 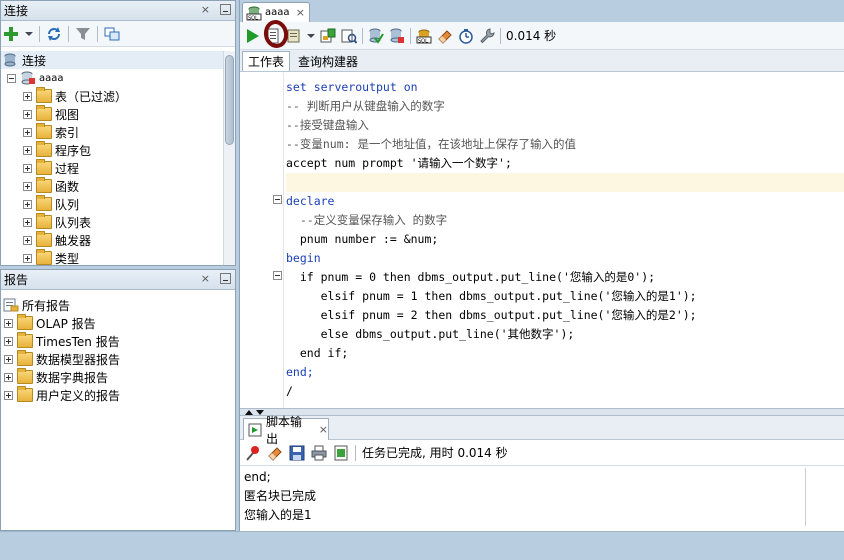 I want to click on tree-item: 程序包, so click(x=112, y=150).